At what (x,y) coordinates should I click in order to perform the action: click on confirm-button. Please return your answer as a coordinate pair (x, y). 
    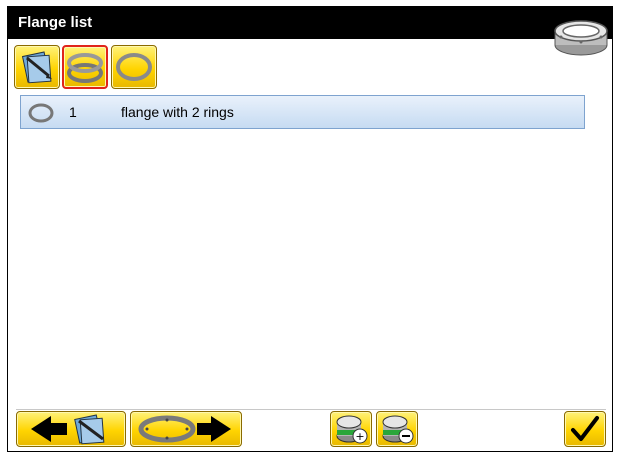
    Looking at the image, I should click on (585, 429).